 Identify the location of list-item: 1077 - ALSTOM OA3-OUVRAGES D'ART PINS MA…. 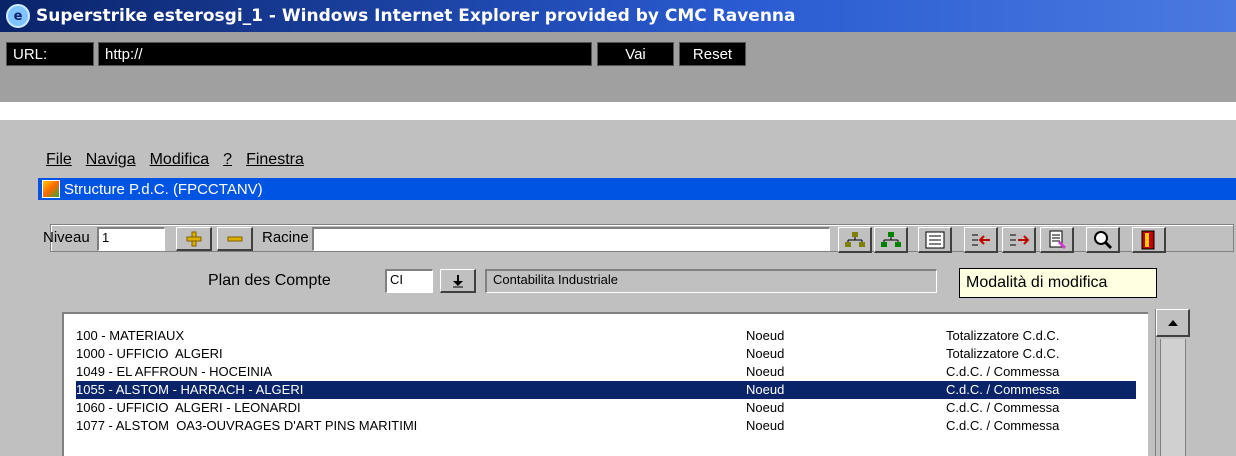
(606, 426).